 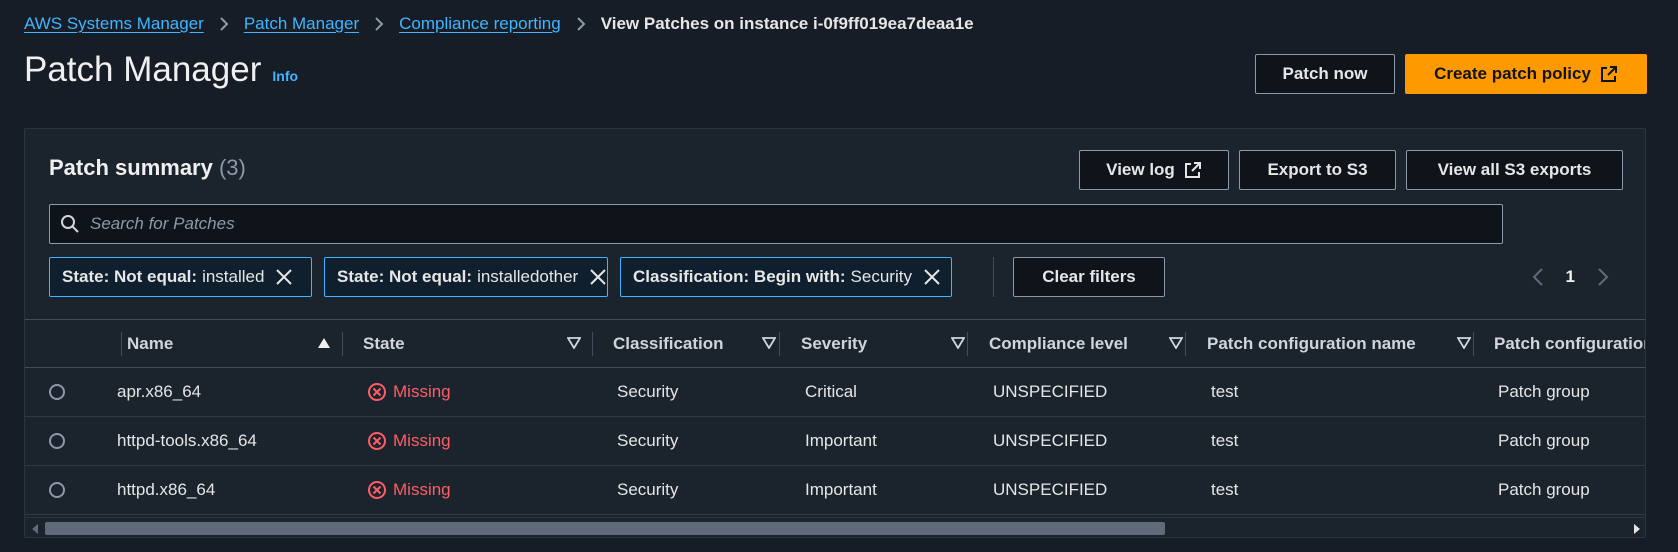 I want to click on column-label: Classification, so click(x=668, y=343).